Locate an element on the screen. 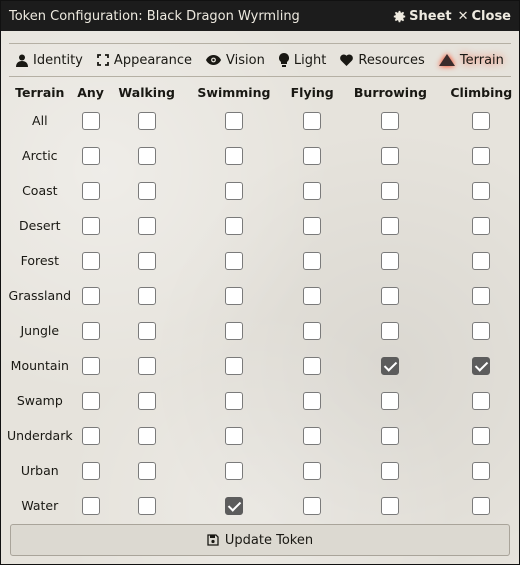 The height and width of the screenshot is (565, 520). update-token-button: Update Token is located at coordinates (260, 540).